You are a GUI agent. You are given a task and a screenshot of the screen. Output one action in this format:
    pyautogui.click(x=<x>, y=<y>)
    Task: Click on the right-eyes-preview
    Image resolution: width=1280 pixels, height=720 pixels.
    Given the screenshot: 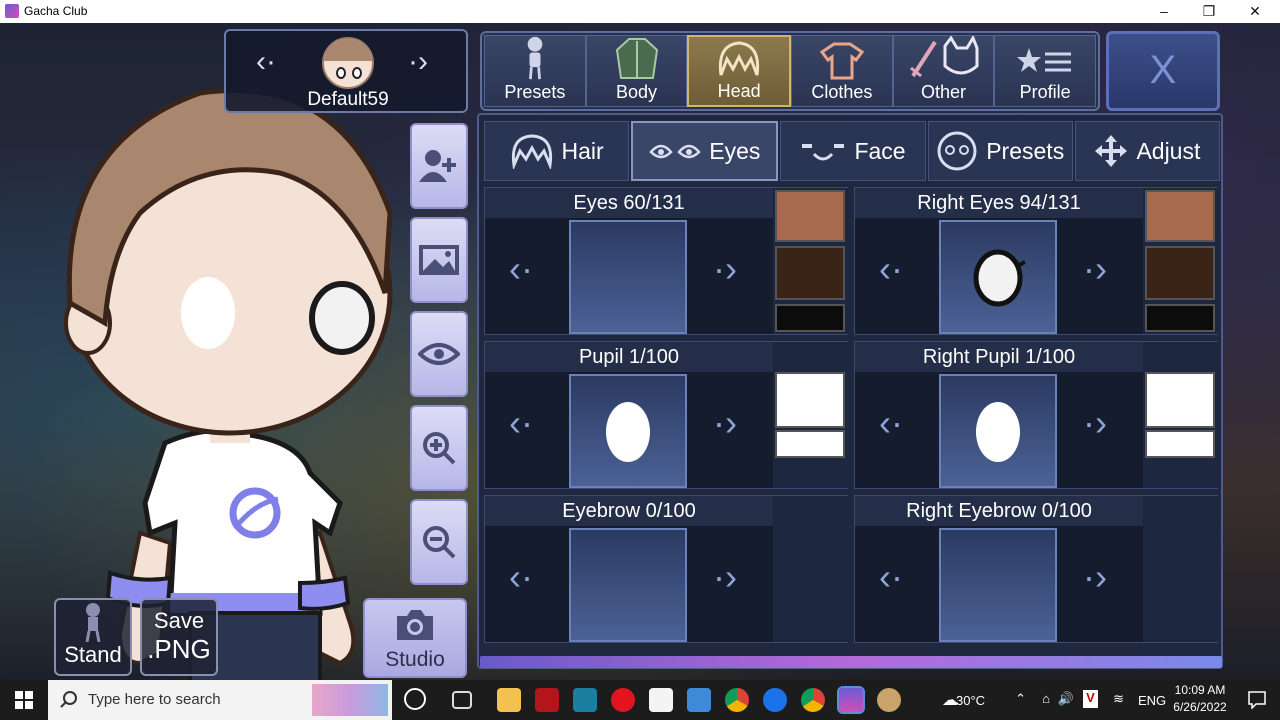 What is the action you would take?
    pyautogui.click(x=998, y=277)
    